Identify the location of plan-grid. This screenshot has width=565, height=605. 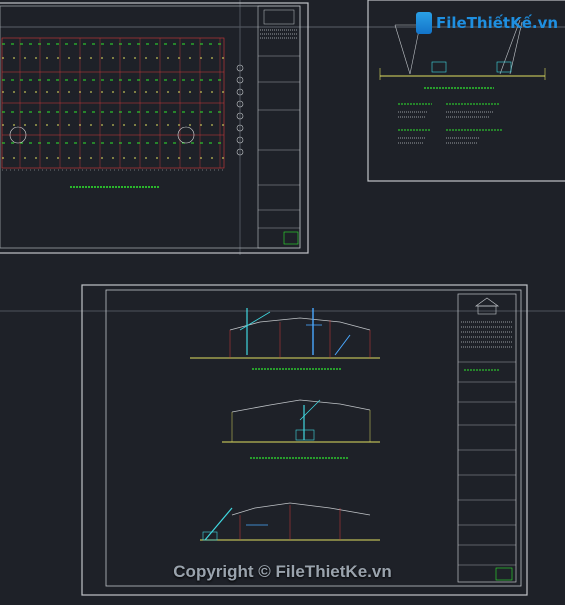
(113, 104).